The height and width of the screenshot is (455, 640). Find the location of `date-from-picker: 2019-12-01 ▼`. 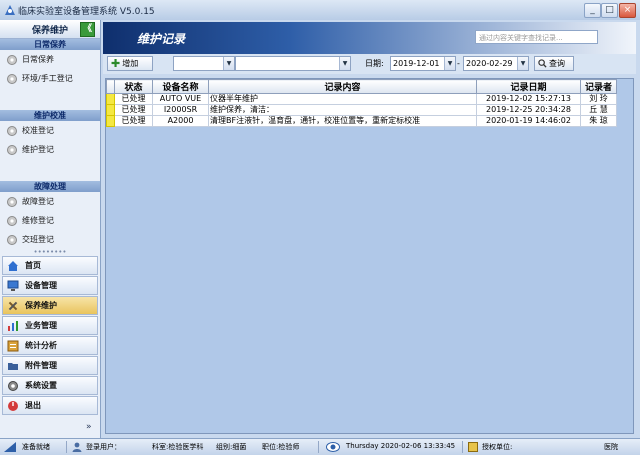

date-from-picker: 2019-12-01 ▼ is located at coordinates (423, 63).